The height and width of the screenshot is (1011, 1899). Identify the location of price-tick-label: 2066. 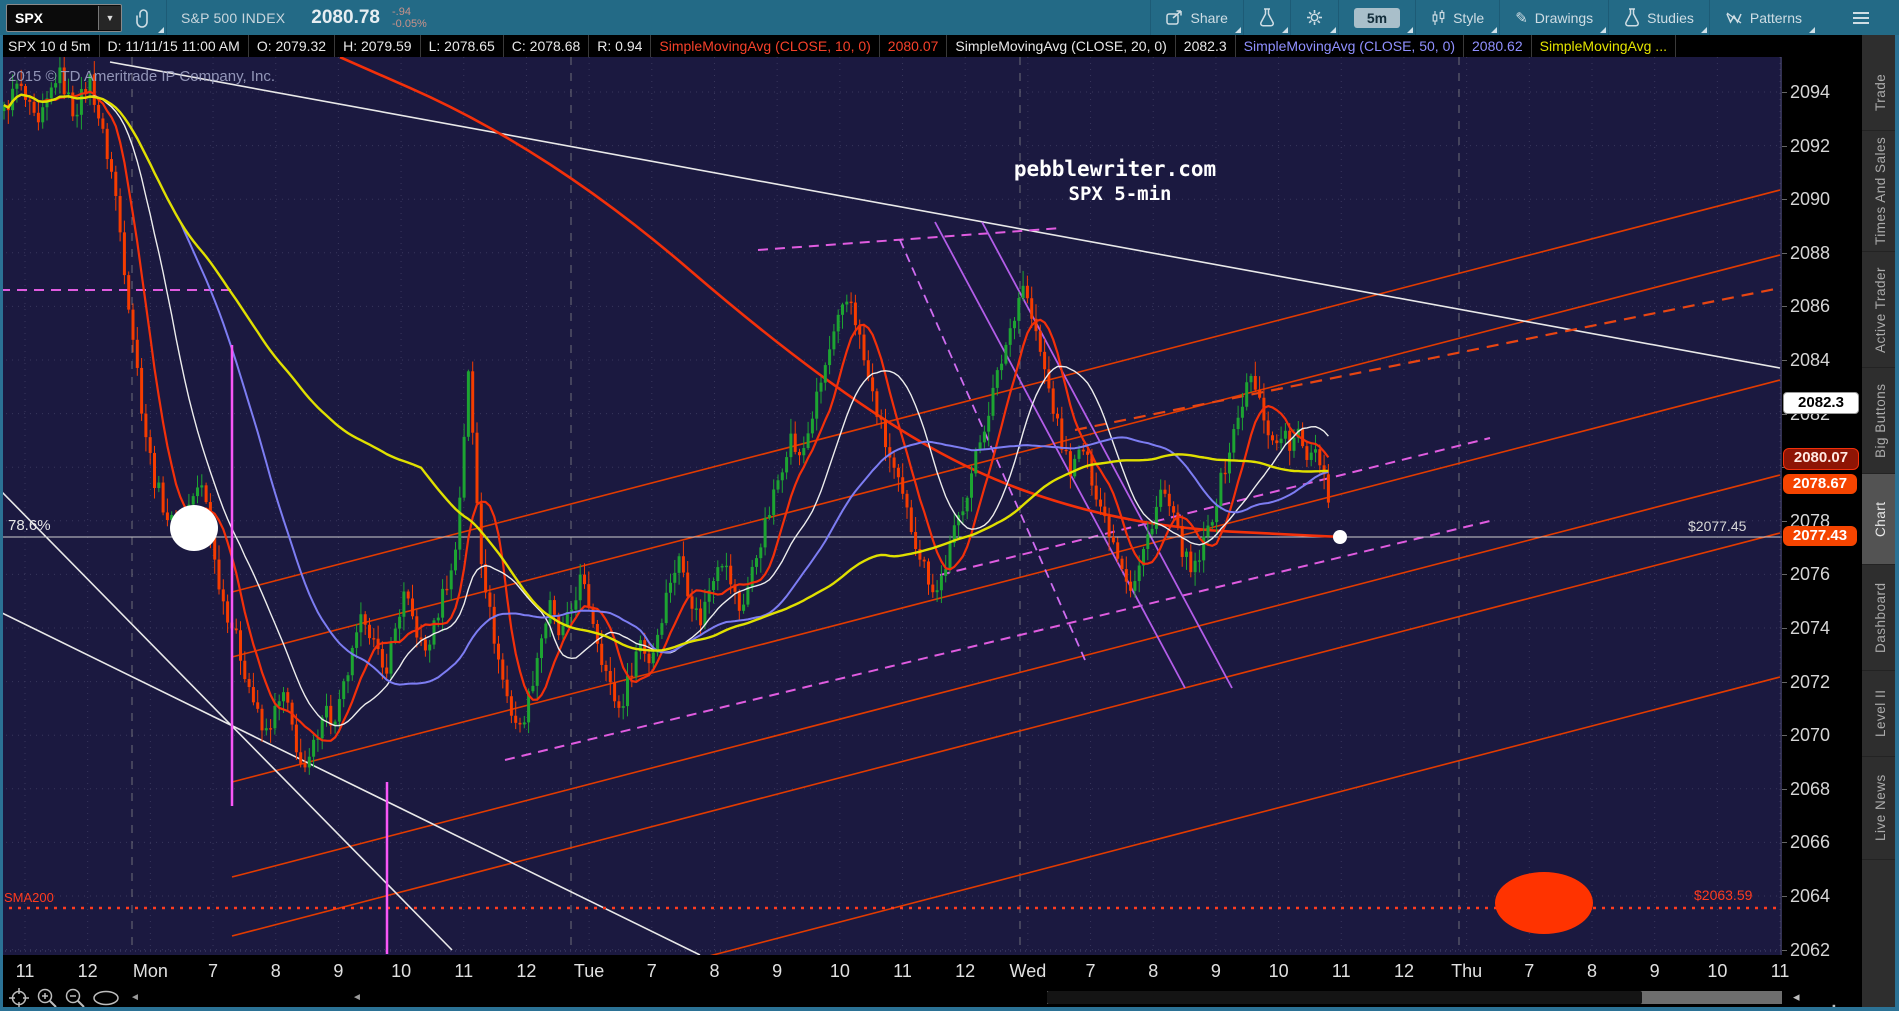
(1810, 842).